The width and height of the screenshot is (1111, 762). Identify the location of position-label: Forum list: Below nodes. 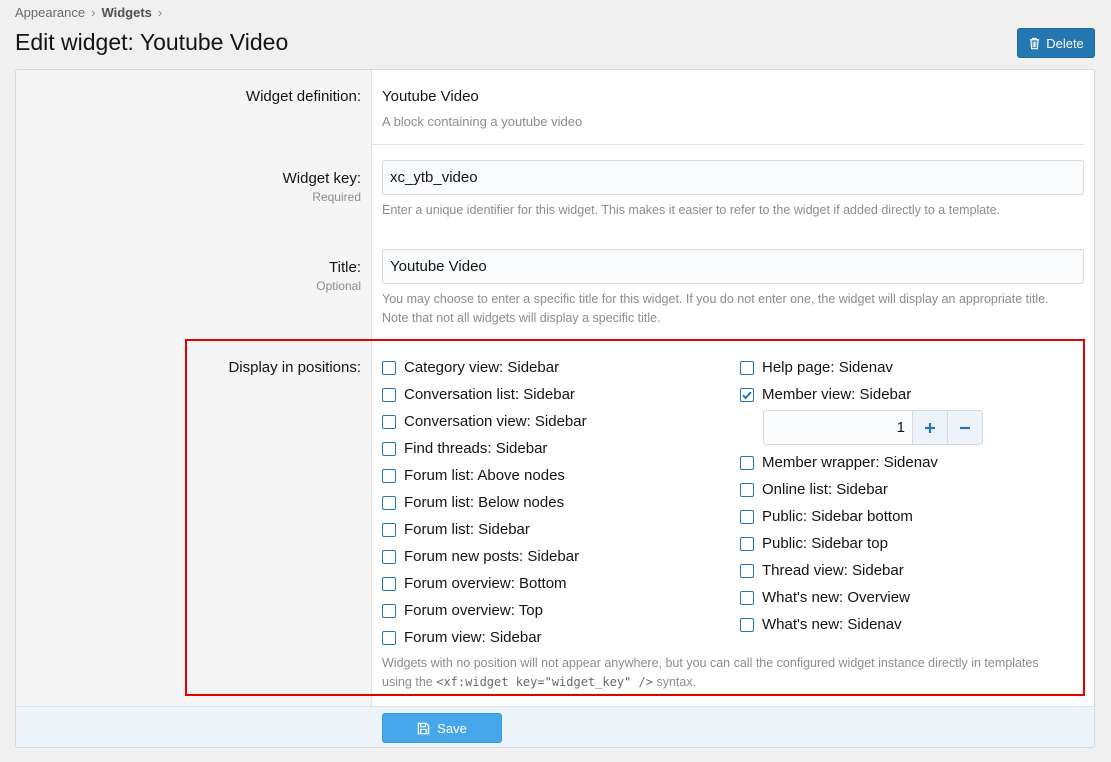
(484, 502).